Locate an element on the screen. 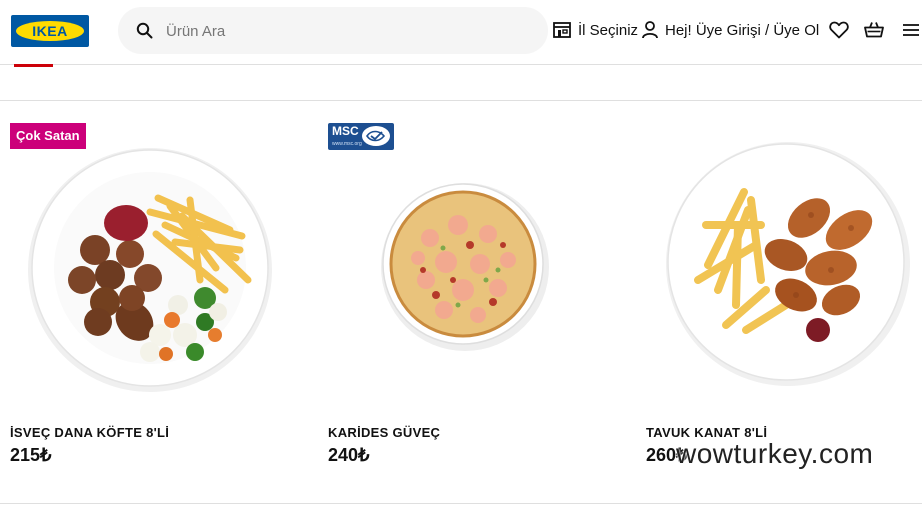 The image size is (922, 510). heart-icon is located at coordinates (839, 30).